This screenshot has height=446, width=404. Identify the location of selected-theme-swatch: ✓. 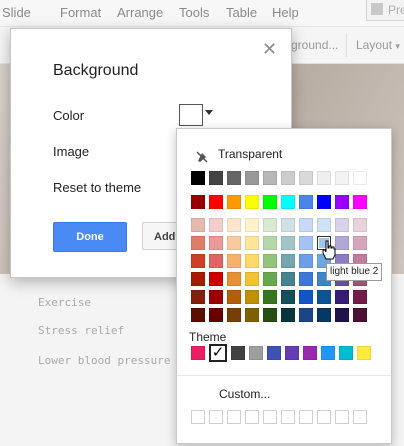
(218, 353).